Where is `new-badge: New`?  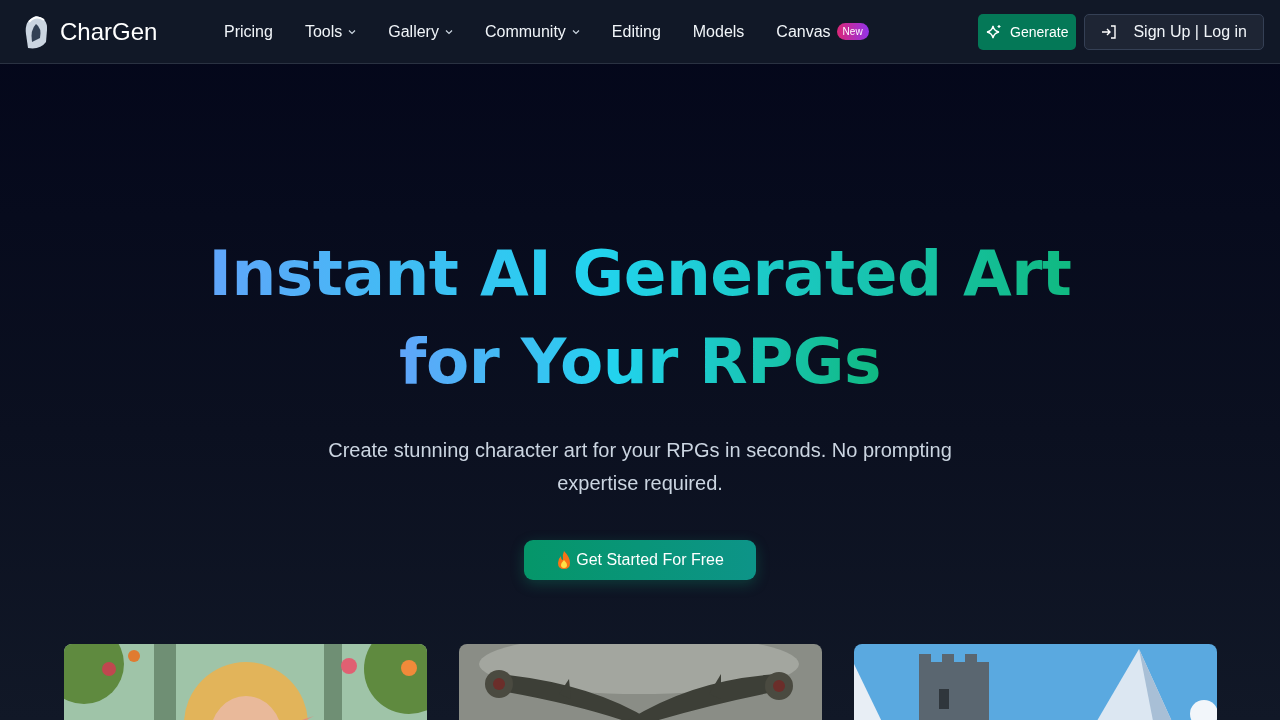
new-badge: New is located at coordinates (852, 31).